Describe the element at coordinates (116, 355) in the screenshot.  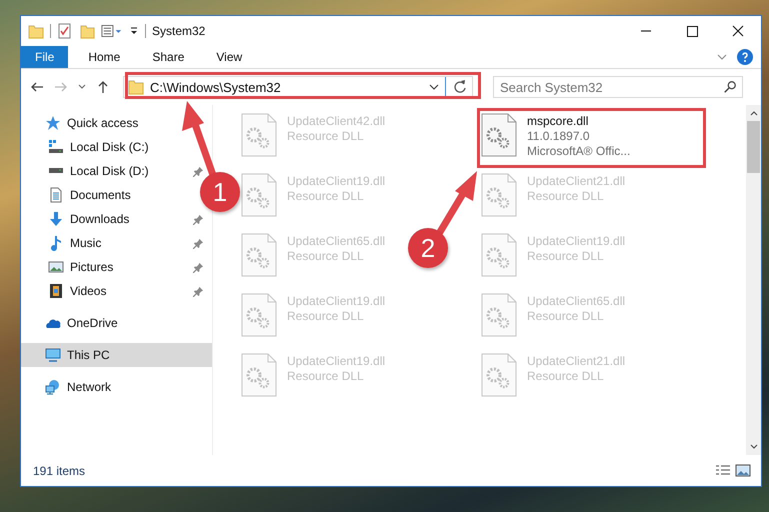
I see `sidebar-item: This PC` at that location.